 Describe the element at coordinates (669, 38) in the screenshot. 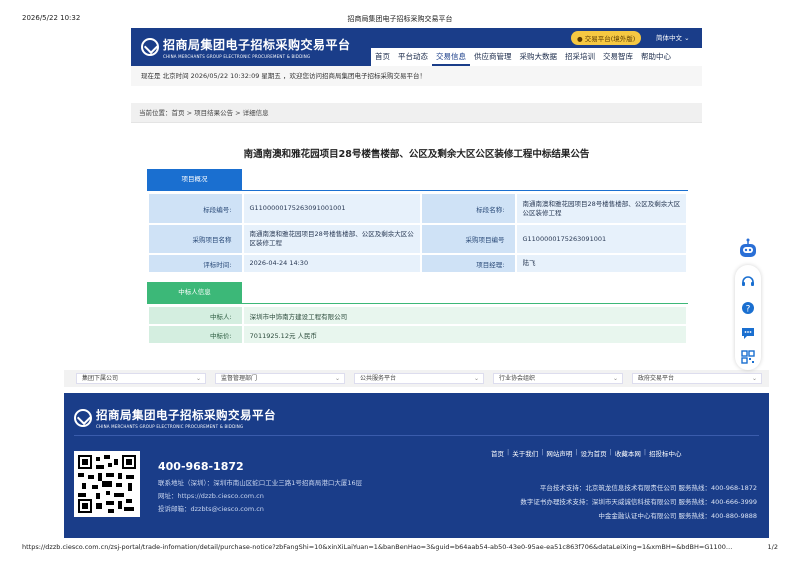

I see `language-label: 简体中文` at that location.